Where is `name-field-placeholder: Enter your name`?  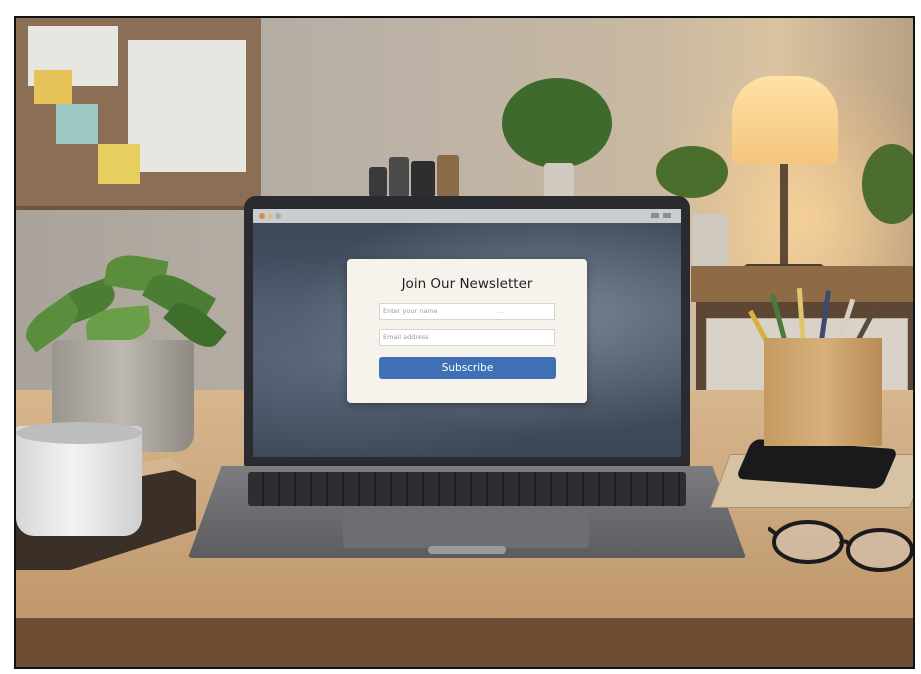
name-field-placeholder: Enter your name is located at coordinates (410, 311).